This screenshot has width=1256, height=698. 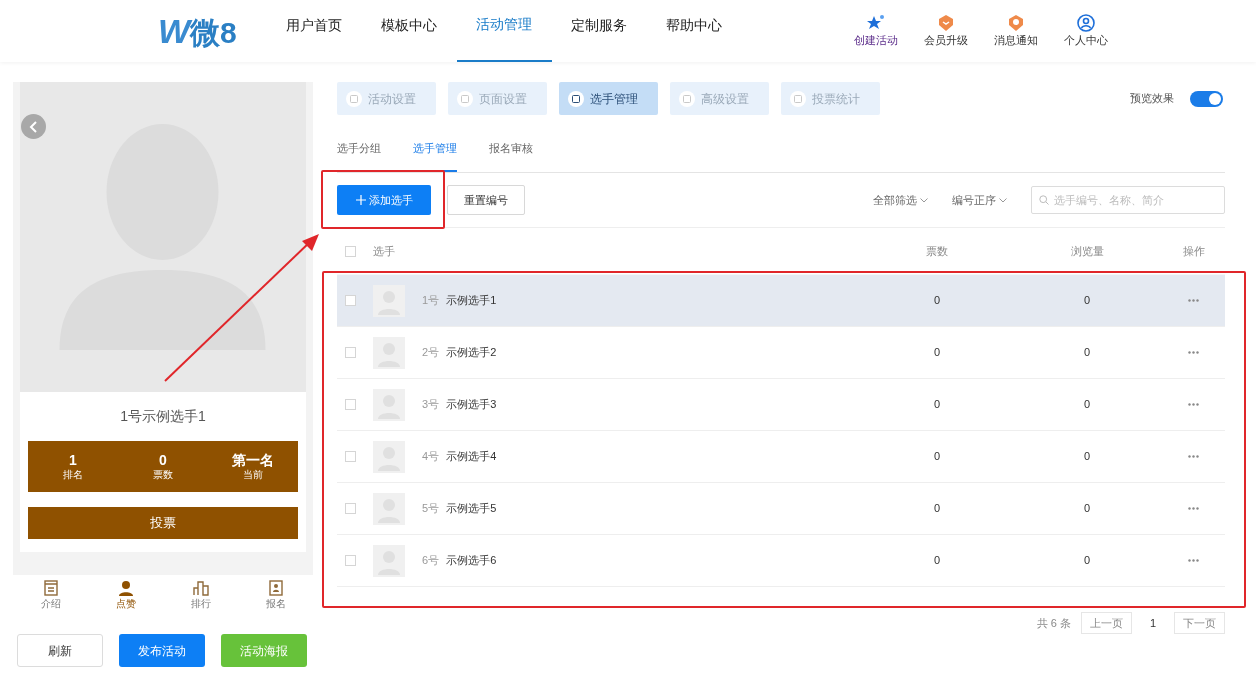 I want to click on column-header: 选手, so click(x=384, y=251).